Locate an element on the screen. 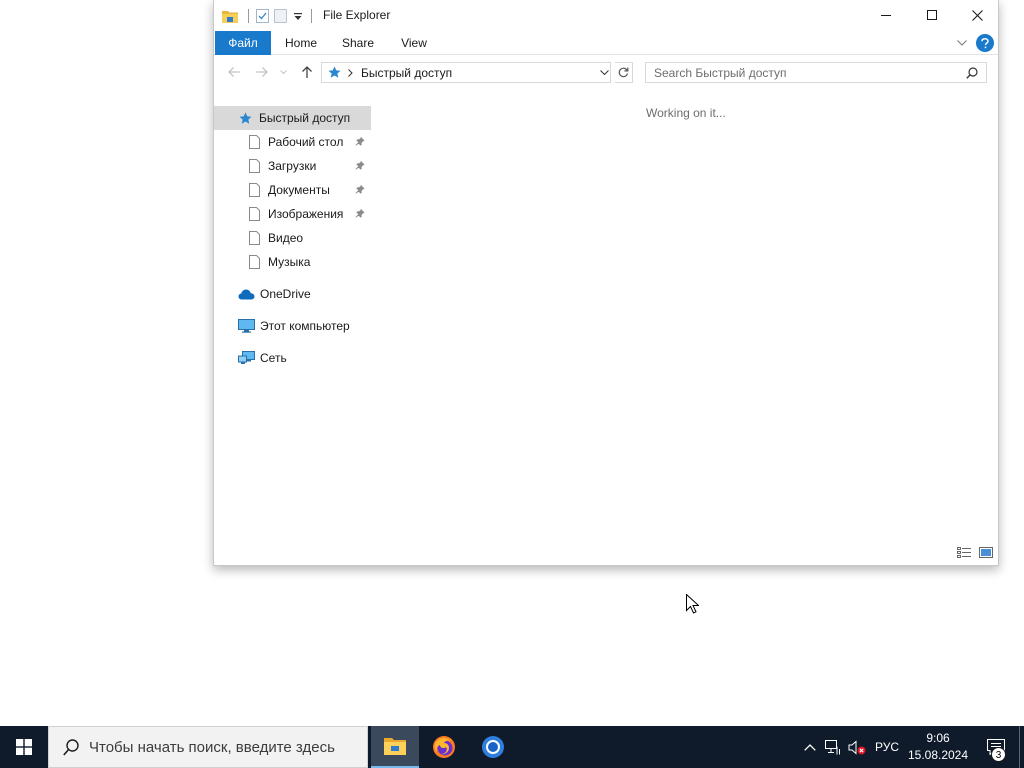 The height and width of the screenshot is (768, 1024). nav-item-network: Сеть is located at coordinates (292, 358).